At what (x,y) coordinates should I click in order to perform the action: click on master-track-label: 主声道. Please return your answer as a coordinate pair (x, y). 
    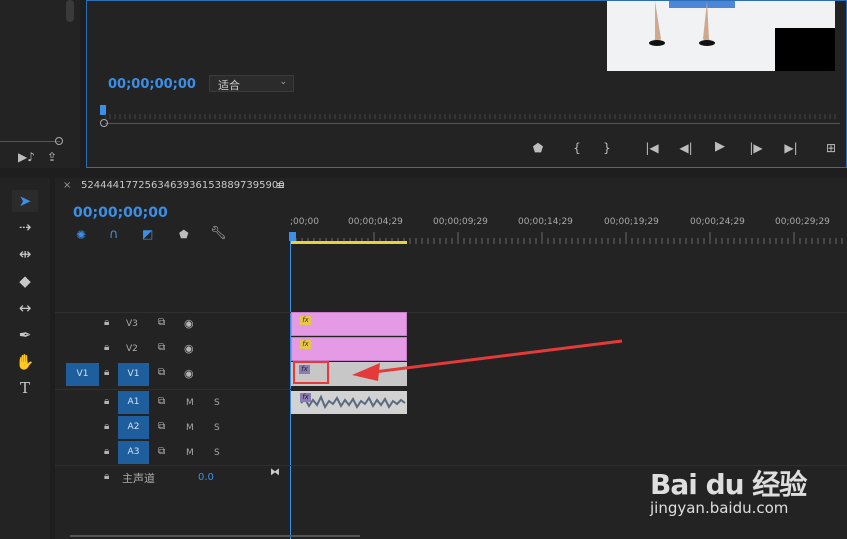
    Looking at the image, I should click on (138, 478).